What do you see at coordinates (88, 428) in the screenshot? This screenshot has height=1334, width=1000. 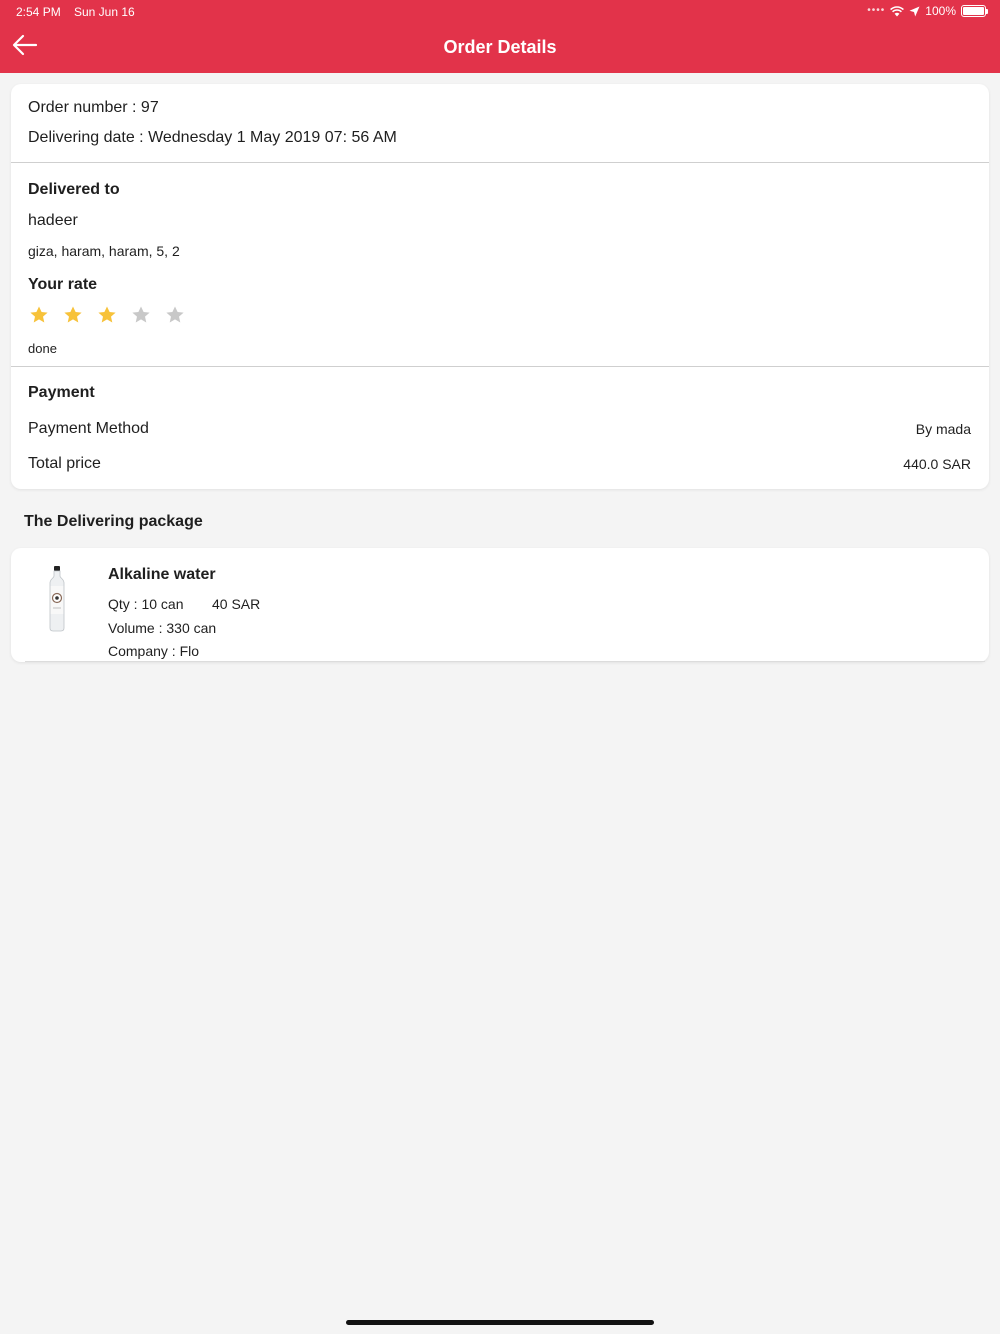 I see `payment-method-label: Payment Method` at bounding box center [88, 428].